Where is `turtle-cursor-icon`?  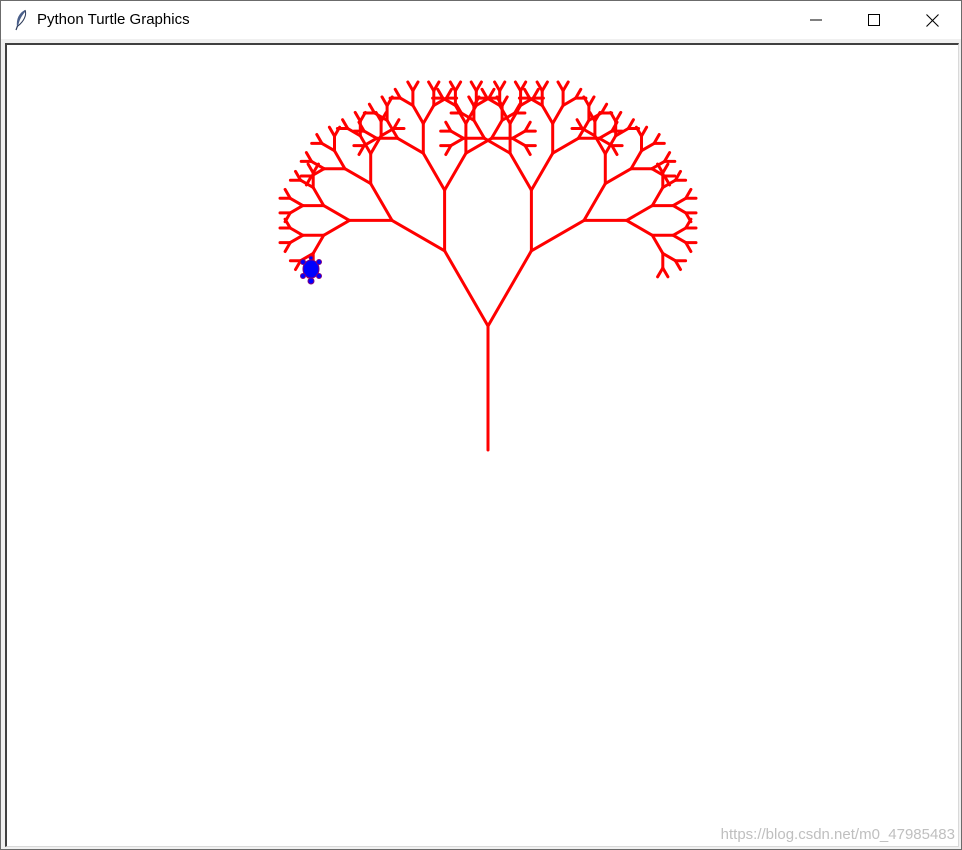 turtle-cursor-icon is located at coordinates (311, 270).